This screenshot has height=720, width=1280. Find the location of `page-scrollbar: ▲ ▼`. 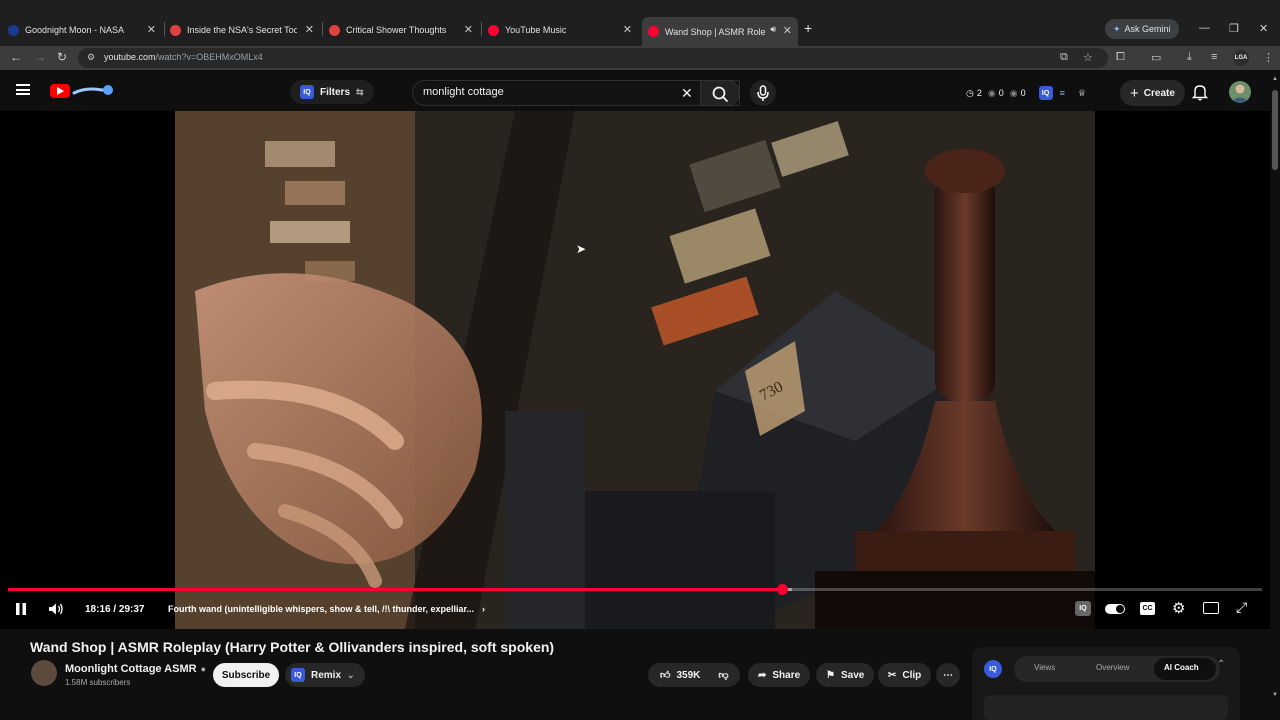

page-scrollbar: ▲ ▼ is located at coordinates (1275, 396).